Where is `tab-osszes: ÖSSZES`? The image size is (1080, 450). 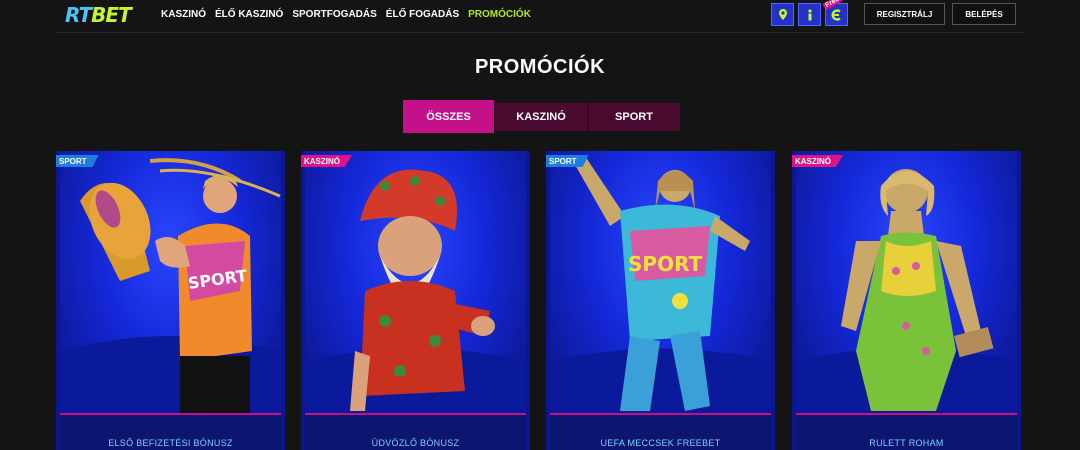 tab-osszes: ÖSSZES is located at coordinates (448, 116).